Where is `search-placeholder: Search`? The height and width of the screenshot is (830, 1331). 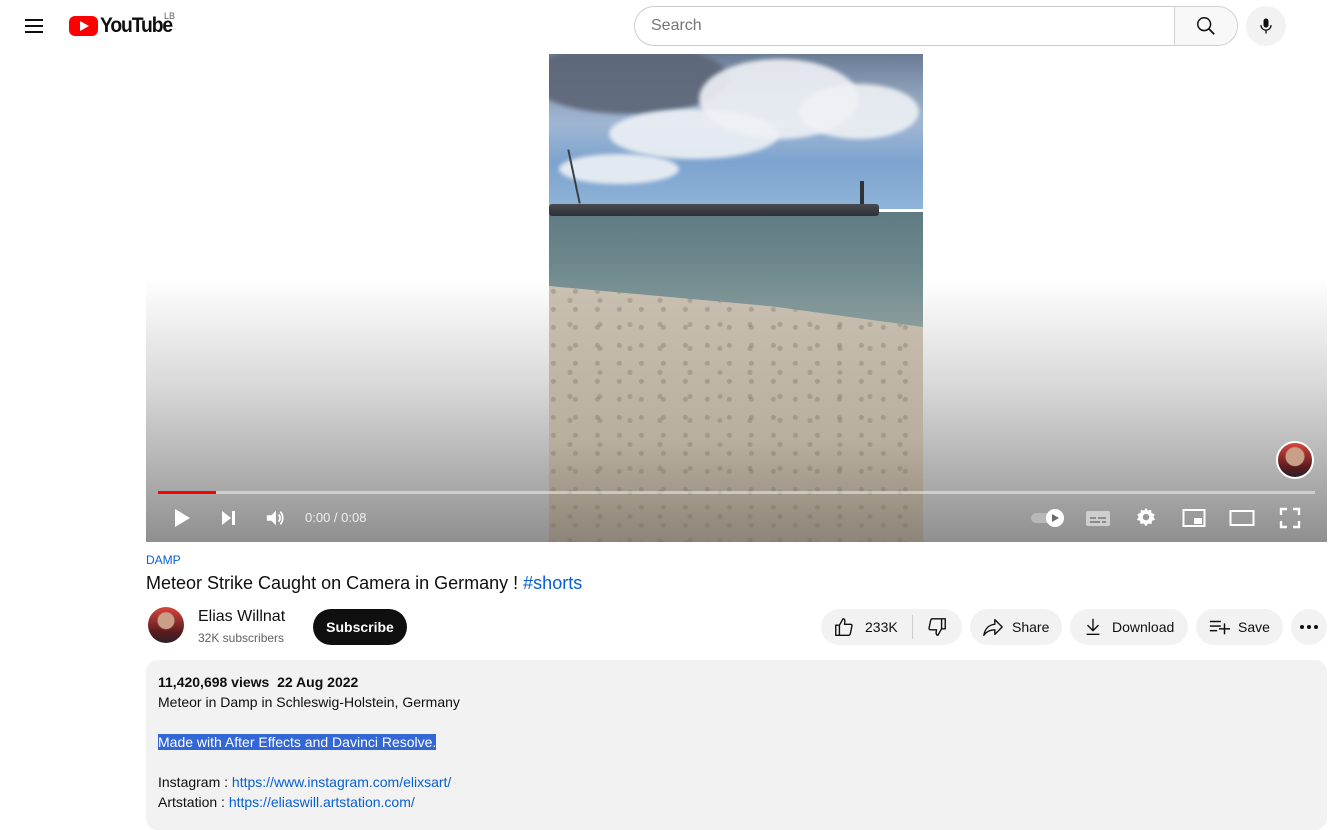 search-placeholder: Search is located at coordinates (676, 25).